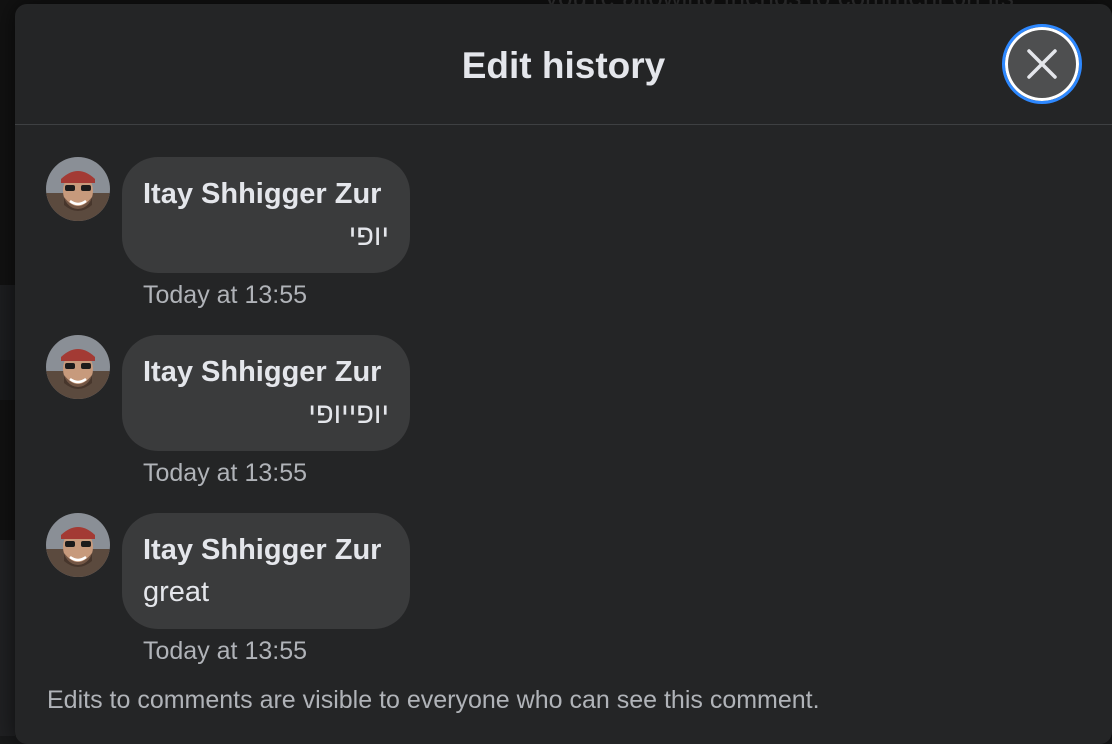 The image size is (1112, 744). What do you see at coordinates (225, 651) in the screenshot?
I see `comment-timestamp: Today at 13:55` at bounding box center [225, 651].